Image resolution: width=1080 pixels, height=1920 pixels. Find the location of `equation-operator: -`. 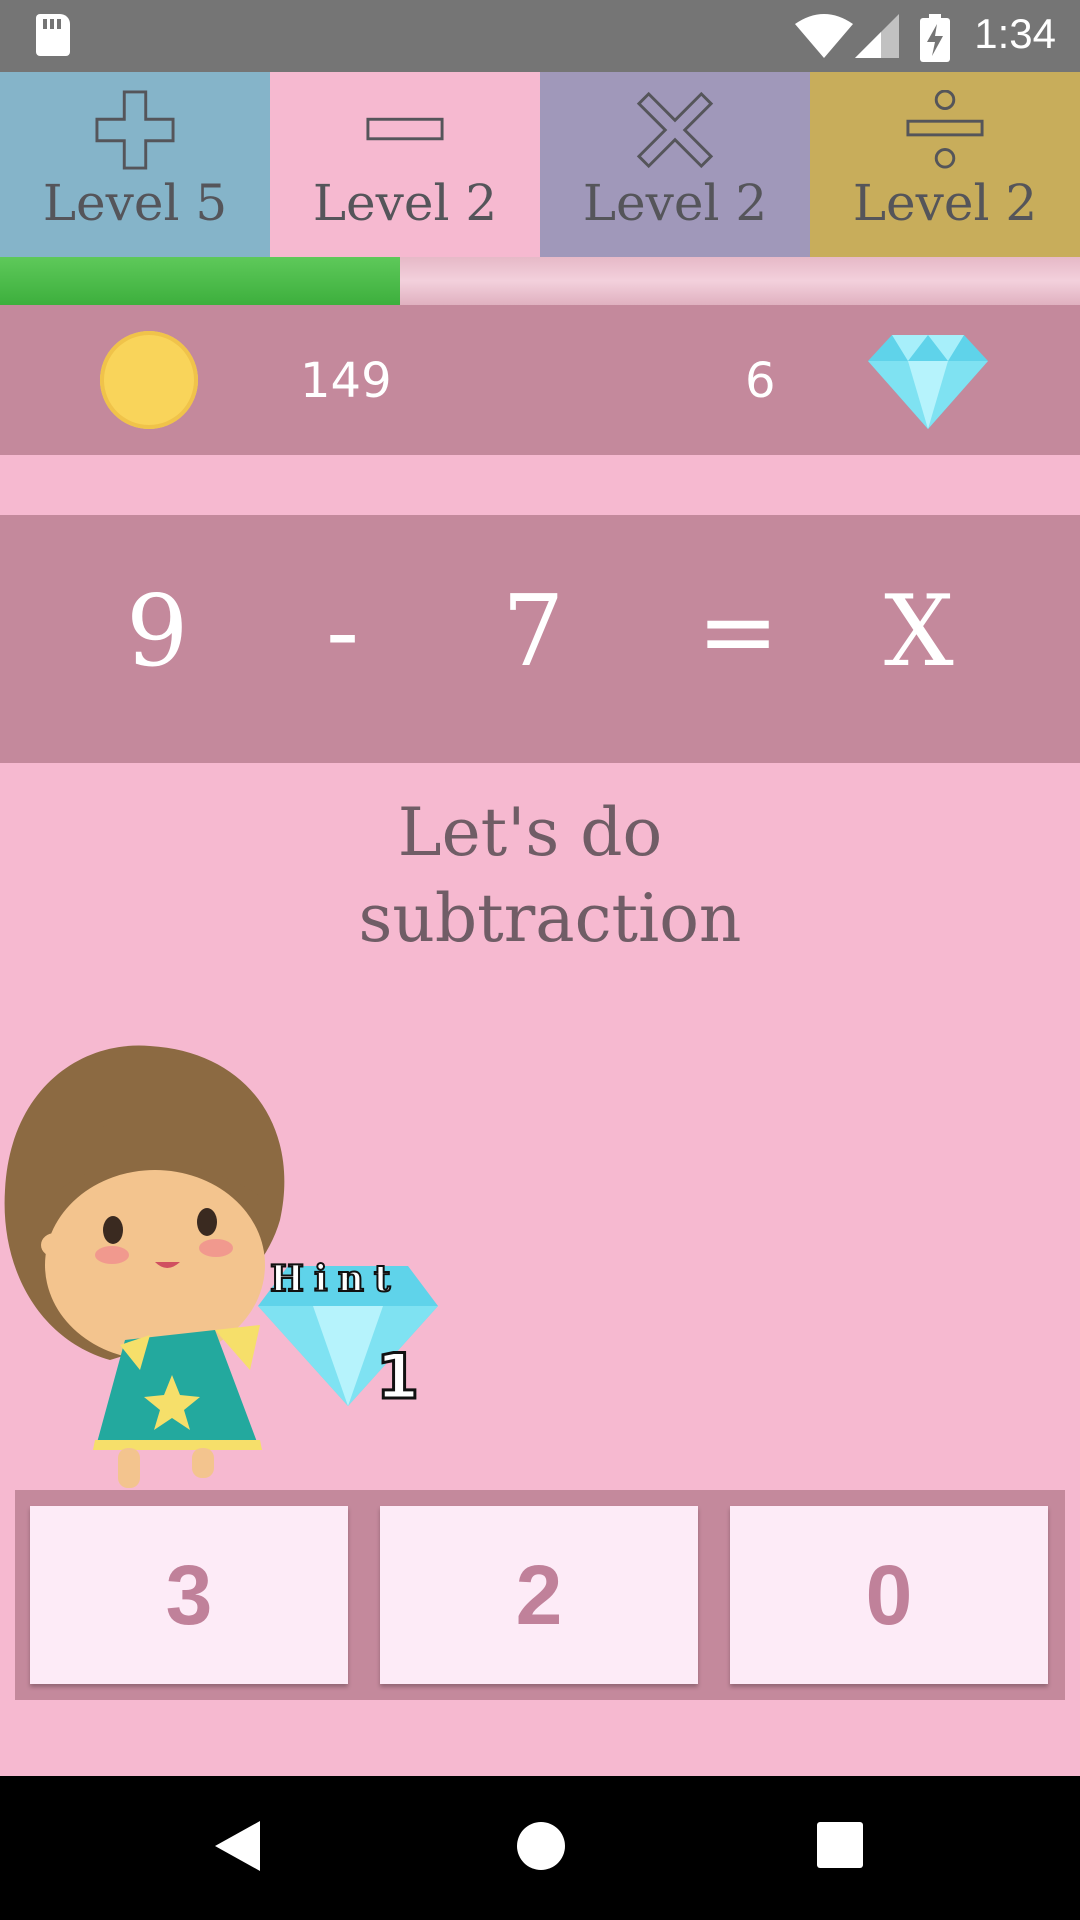

equation-operator: - is located at coordinates (343, 632).